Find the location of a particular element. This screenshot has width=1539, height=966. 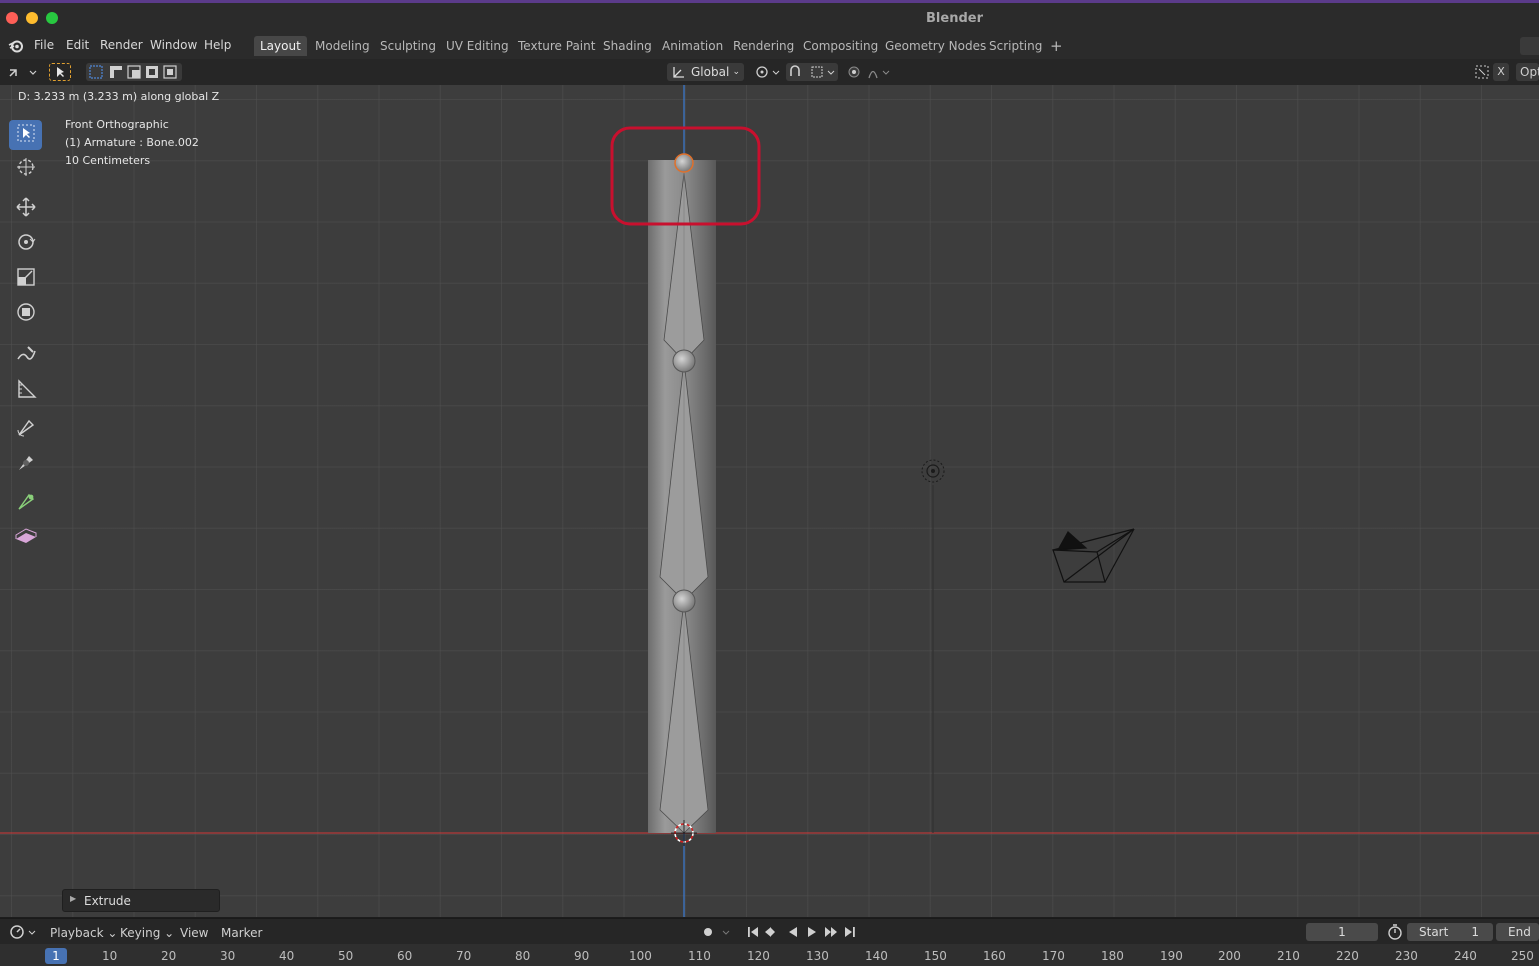

rotate-icon is located at coordinates (26, 244).